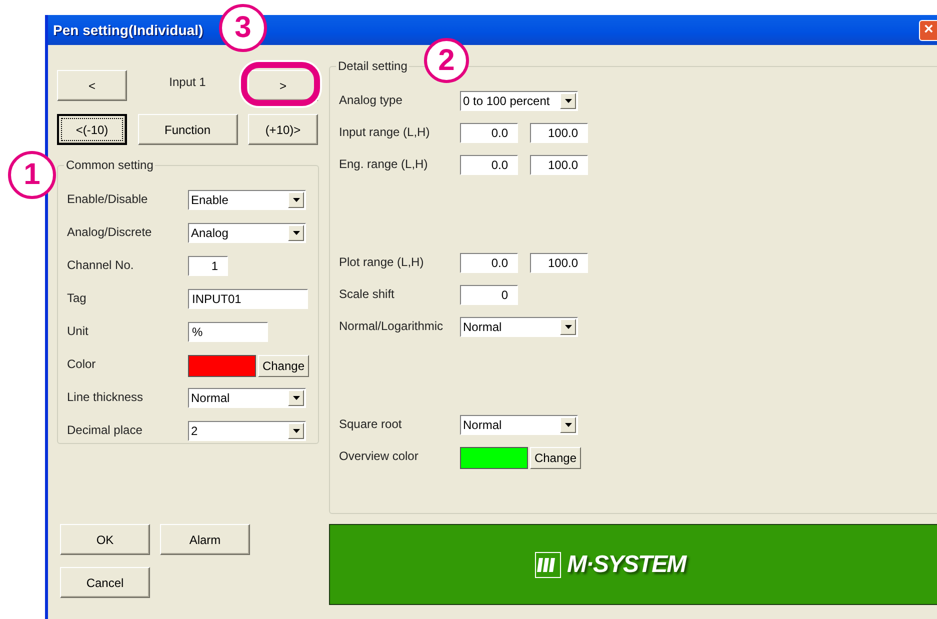 Image resolution: width=937 pixels, height=619 pixels. What do you see at coordinates (379, 455) in the screenshot?
I see `field-label: Overview color` at bounding box center [379, 455].